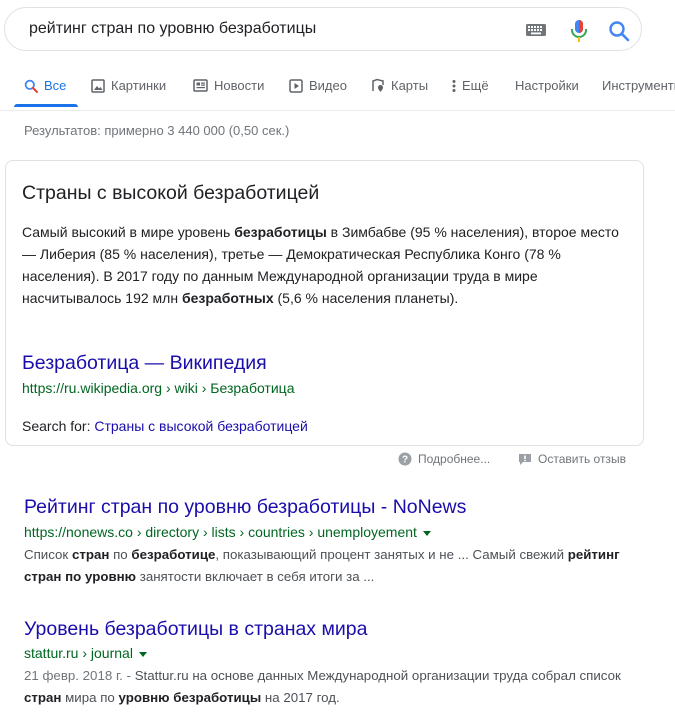 The width and height of the screenshot is (675, 720). I want to click on tab-label: Инструменты, so click(638, 85).